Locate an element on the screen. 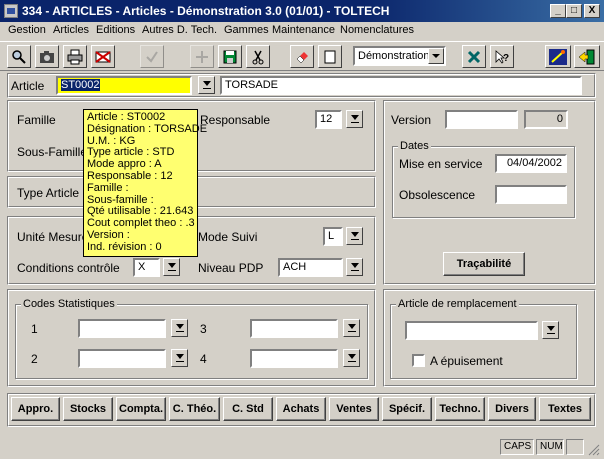 The width and height of the screenshot is (604, 459). divers-button: Divers is located at coordinates (512, 409).